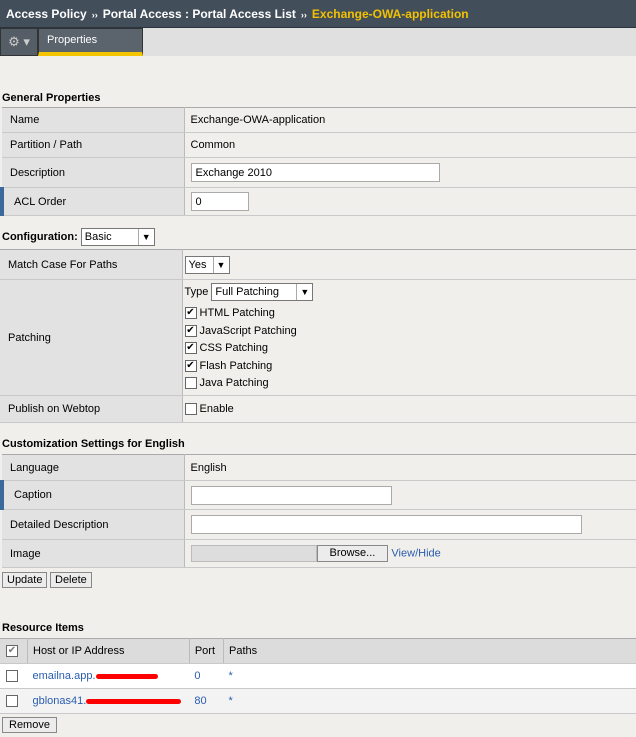  What do you see at coordinates (406, 313) in the screenshot?
I see `html-patching-option: ✔ HTML Patching` at bounding box center [406, 313].